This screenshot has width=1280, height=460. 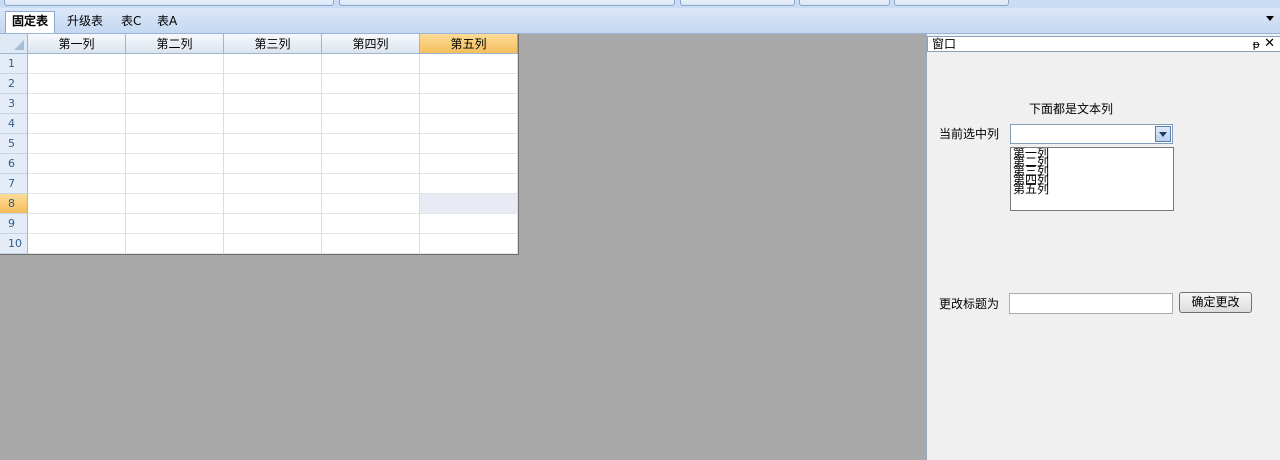 I want to click on select-all-icon, so click(x=19, y=45).